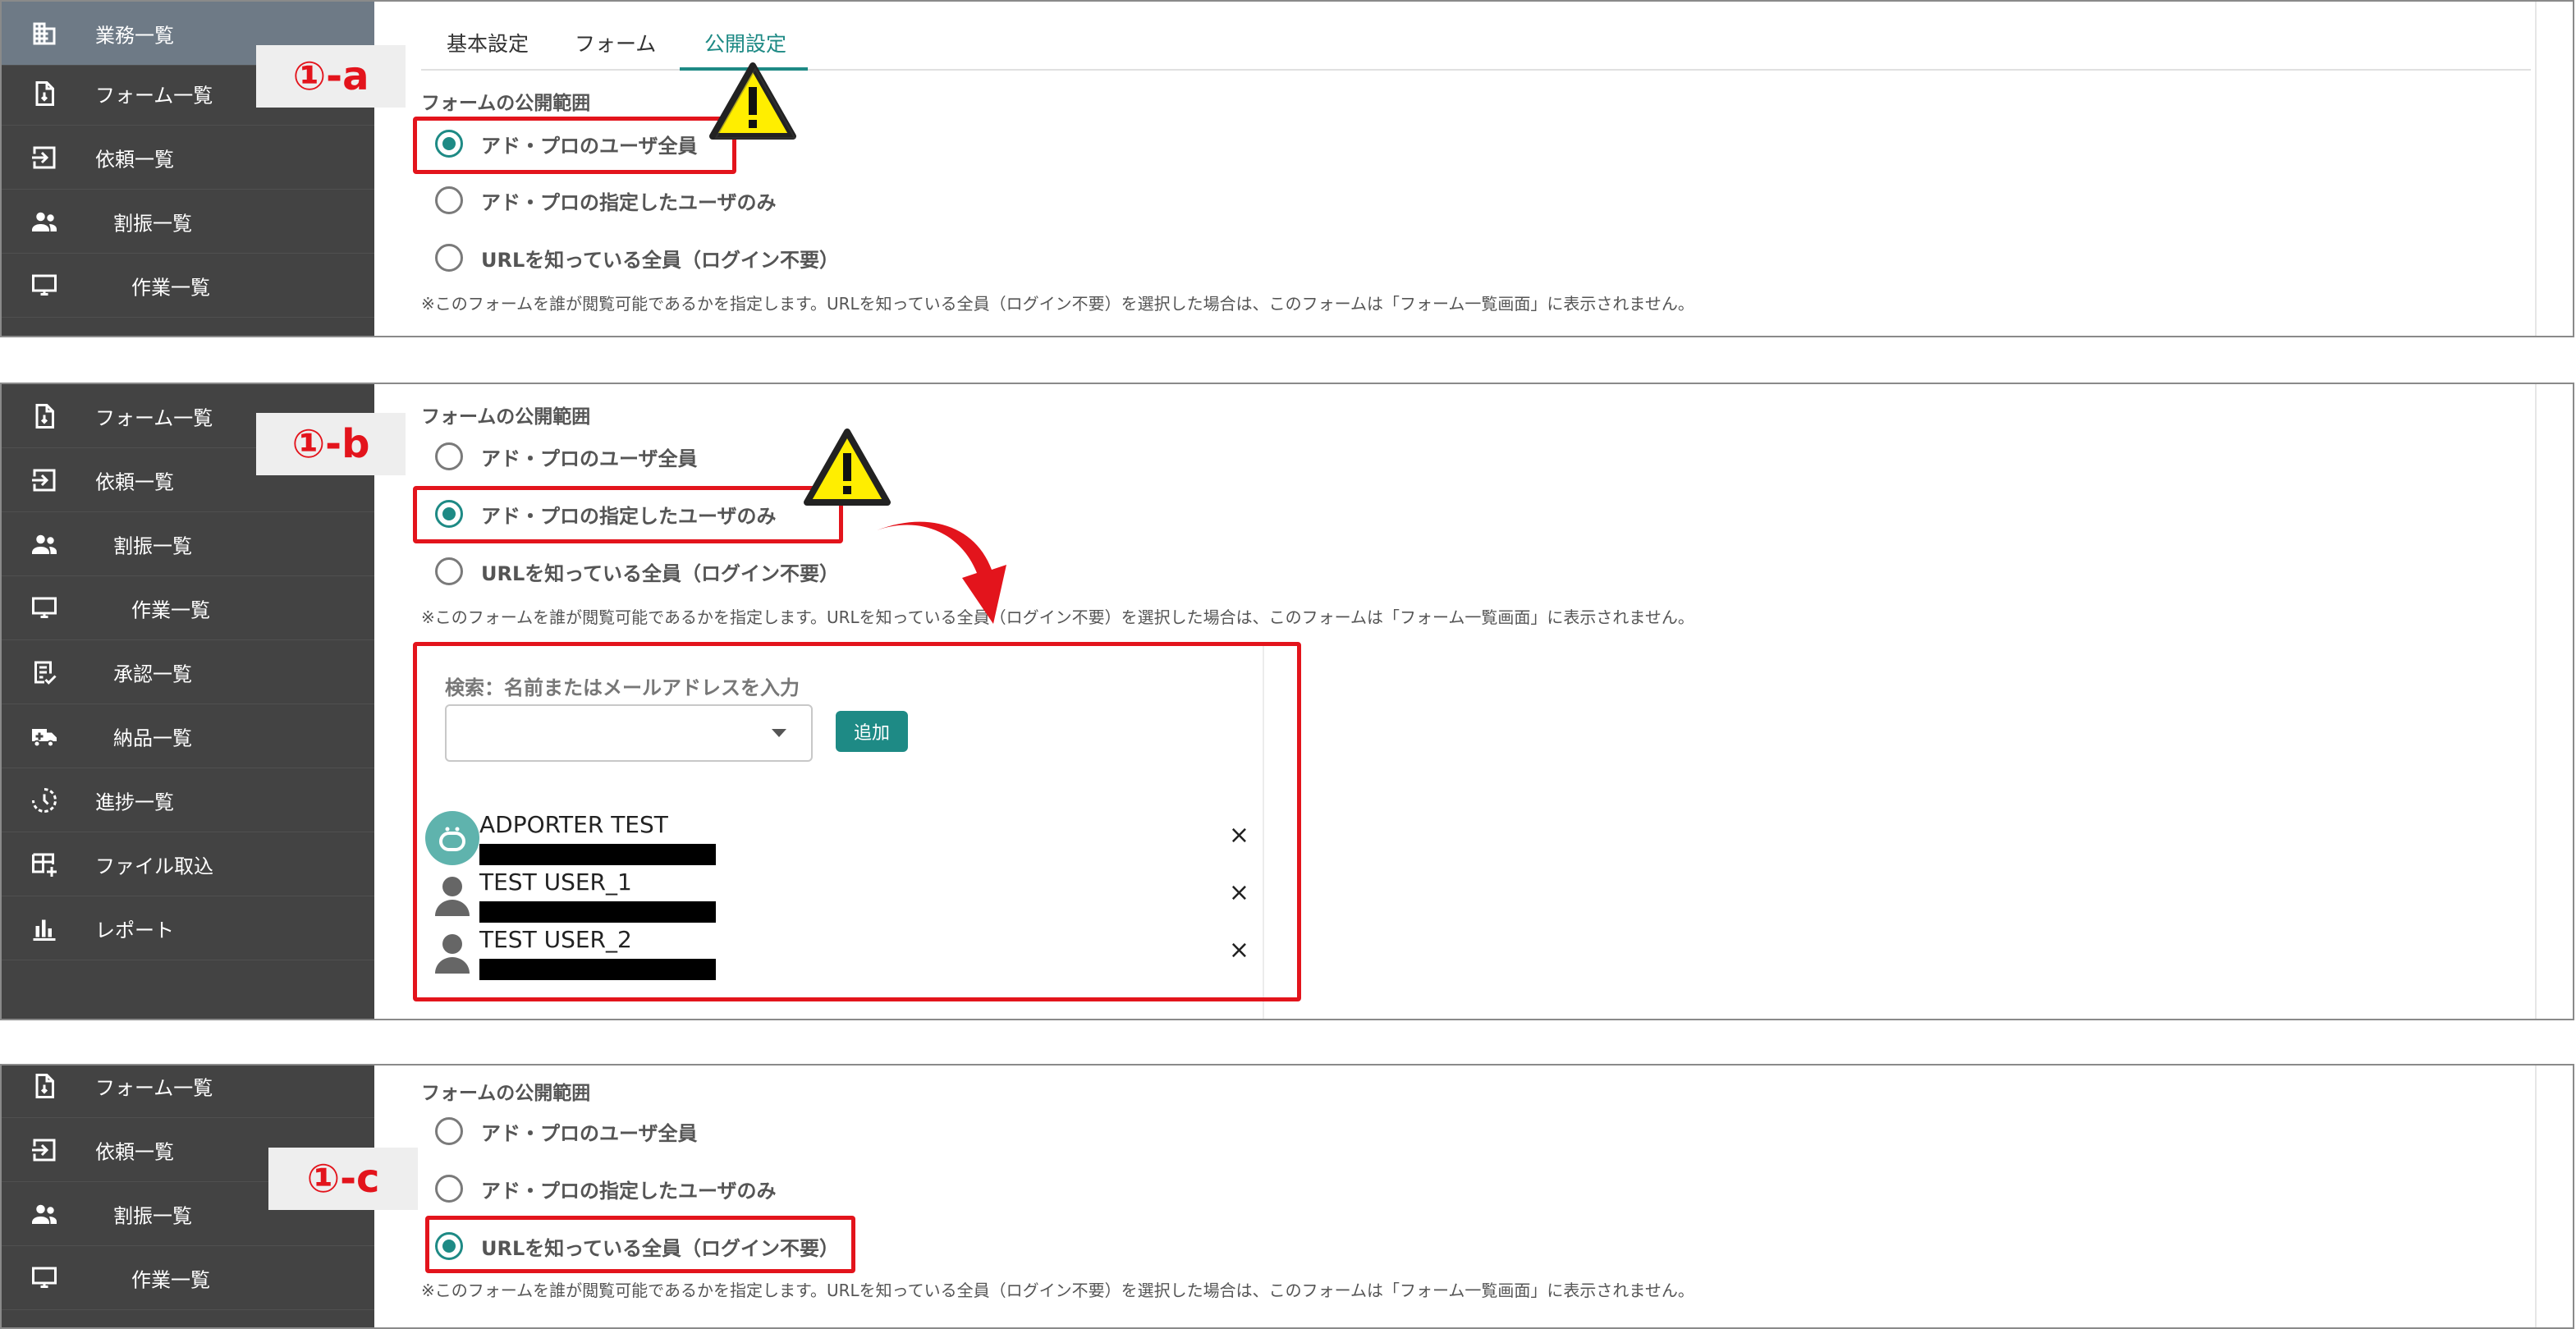 This screenshot has width=2576, height=1329. Describe the element at coordinates (628, 514) in the screenshot. I see `highlight-specified-users` at that location.